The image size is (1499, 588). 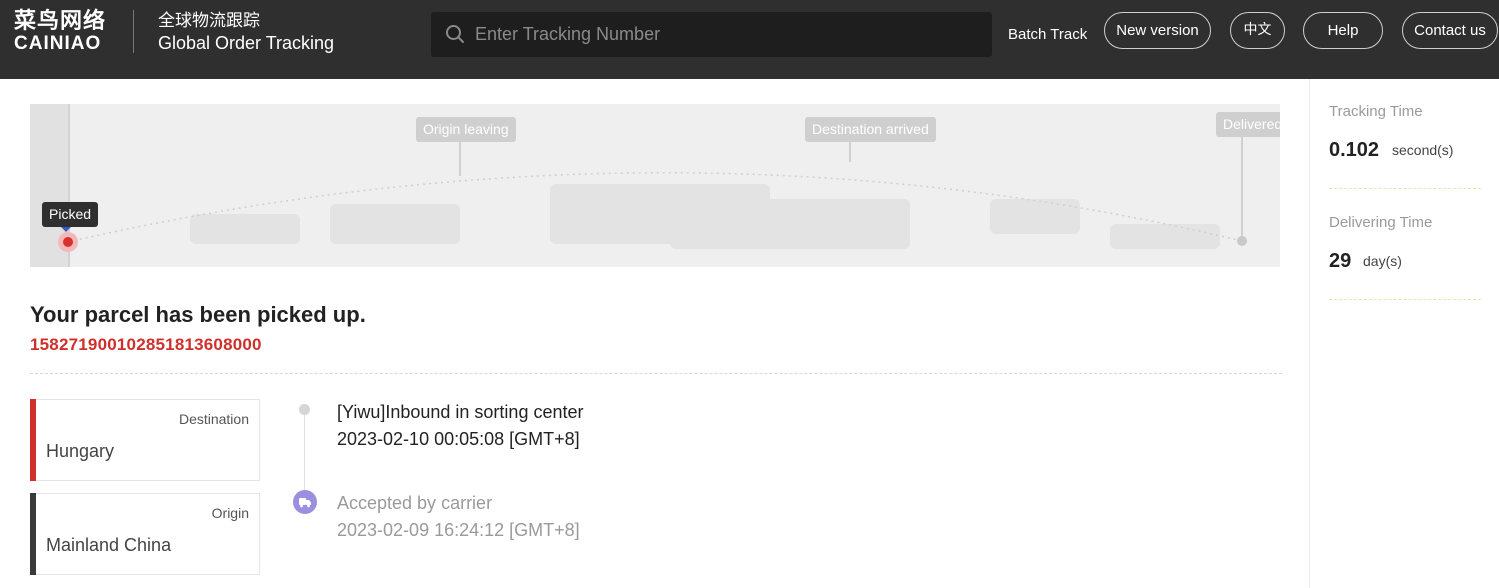 What do you see at coordinates (725, 34) in the screenshot?
I see `tracking-number-input` at bounding box center [725, 34].